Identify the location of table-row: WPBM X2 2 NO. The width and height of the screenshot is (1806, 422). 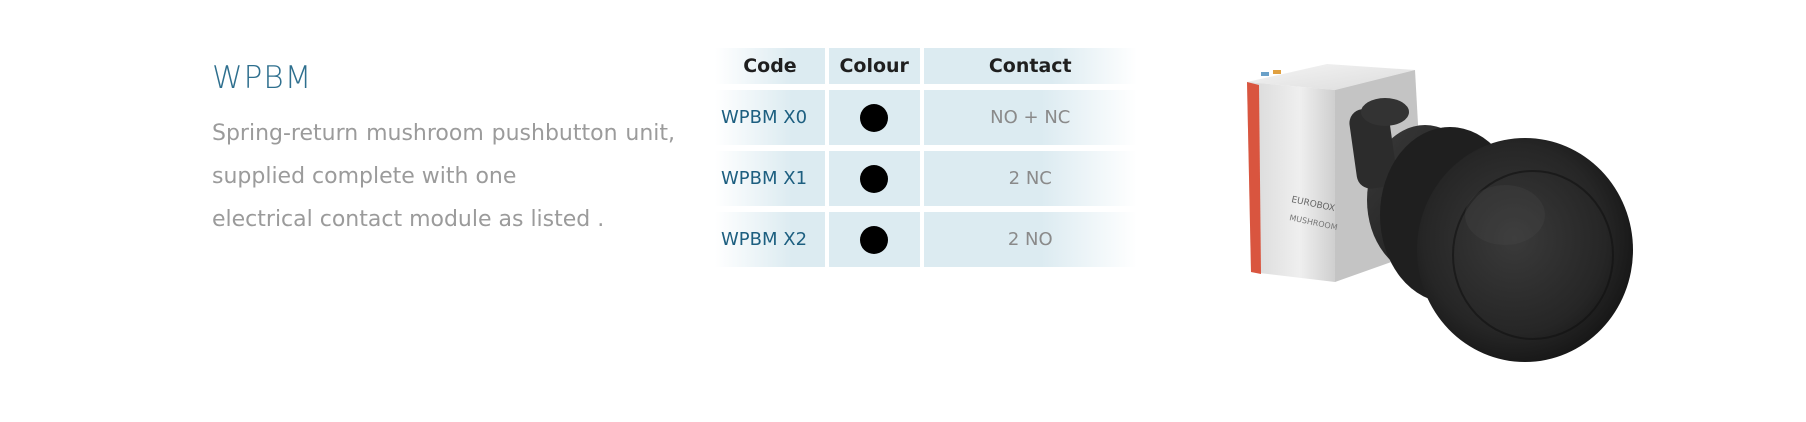
(926, 239).